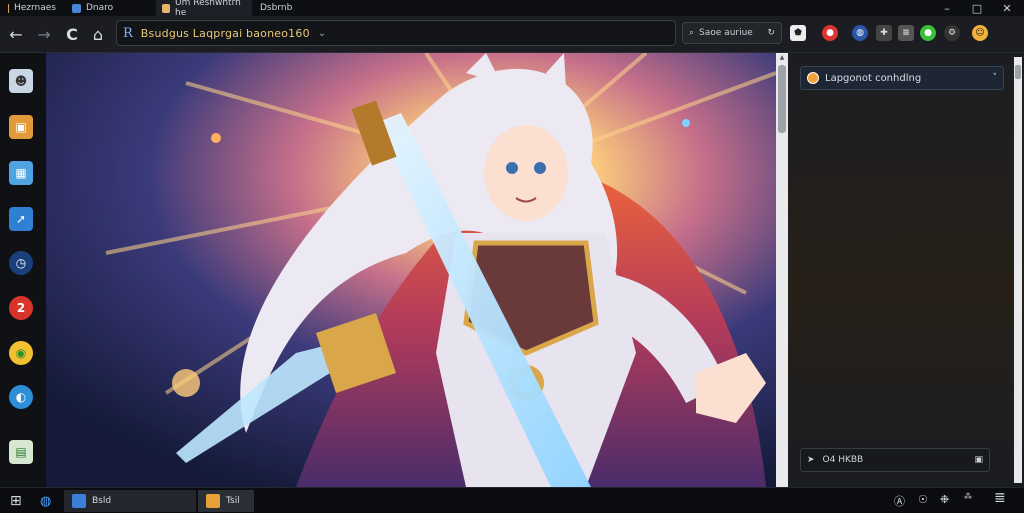  Describe the element at coordinates (166, 8) in the screenshot. I see `page-icon` at that location.